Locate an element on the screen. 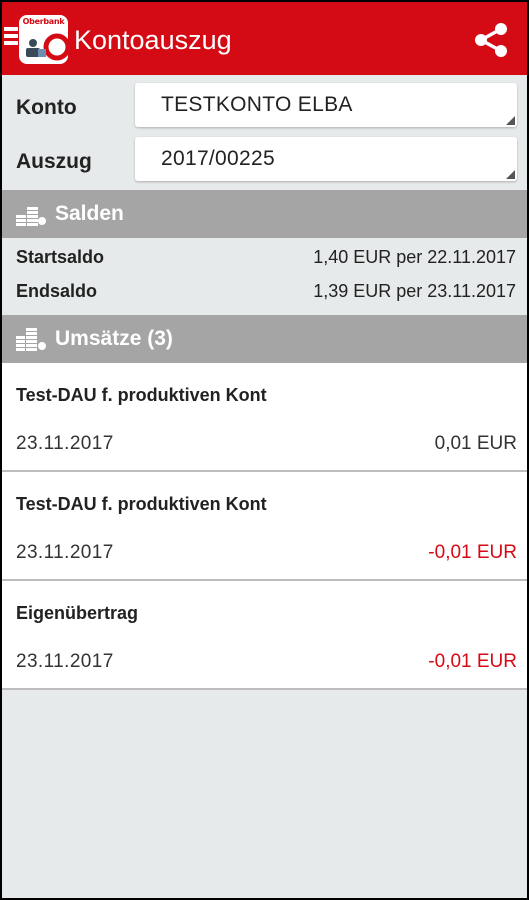 The height and width of the screenshot is (900, 529). saldo-label: Startsaldo is located at coordinates (60, 257).